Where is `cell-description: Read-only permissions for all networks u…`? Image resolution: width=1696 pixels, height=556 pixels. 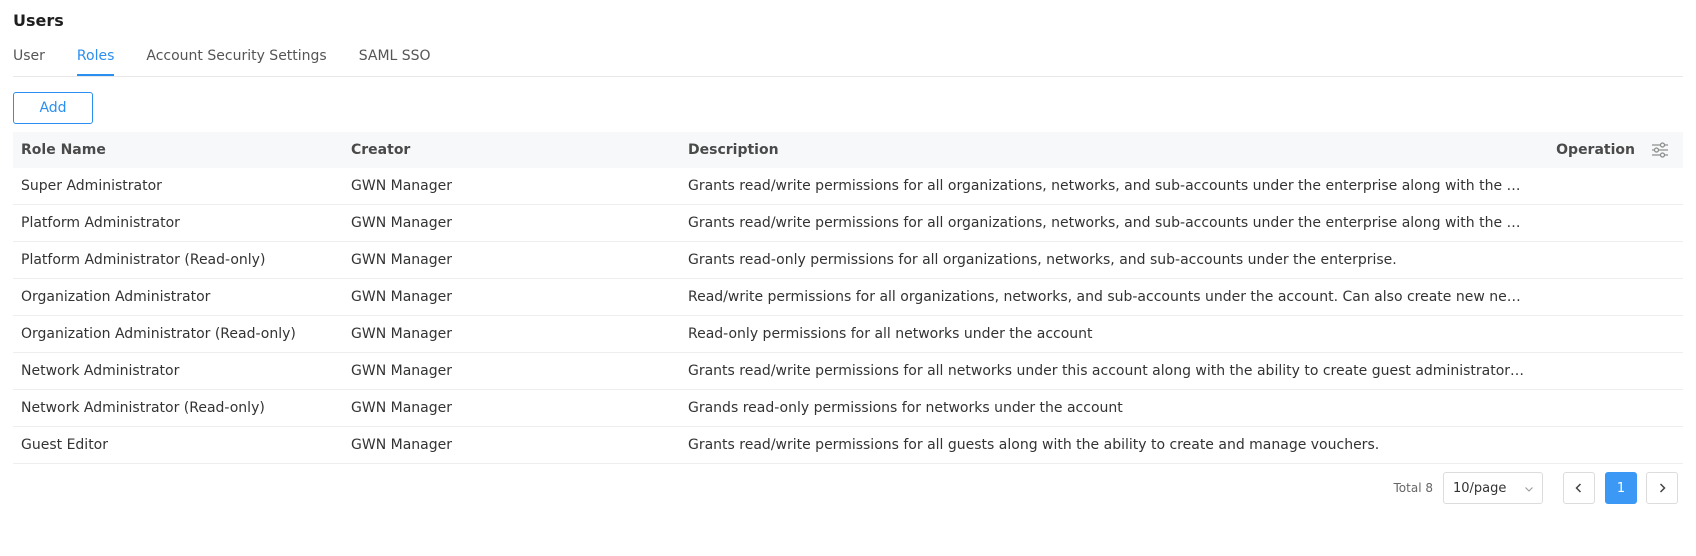
cell-description: Read-only permissions for all networks u… is located at coordinates (890, 334).